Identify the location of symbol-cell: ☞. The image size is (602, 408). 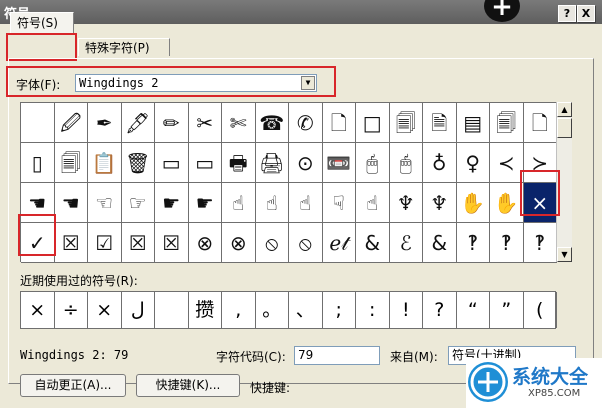
(138, 203).